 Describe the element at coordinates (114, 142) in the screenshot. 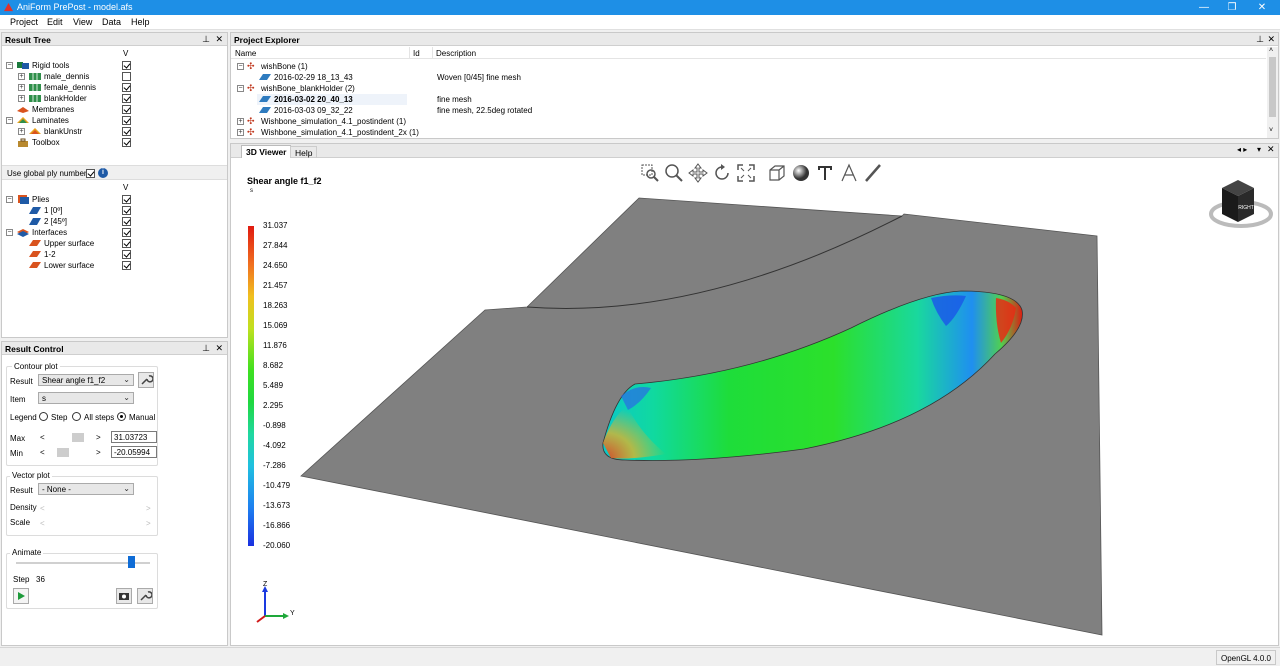

I see `tree-item-toolbox: Toolbox` at that location.